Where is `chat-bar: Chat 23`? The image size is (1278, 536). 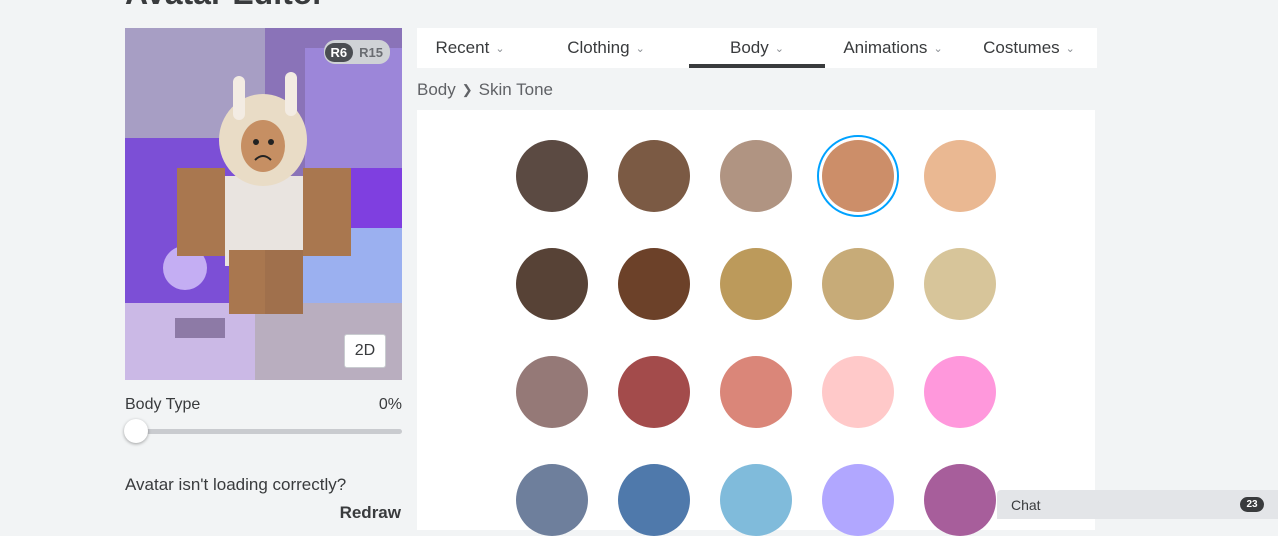 chat-bar: Chat 23 is located at coordinates (1137, 504).